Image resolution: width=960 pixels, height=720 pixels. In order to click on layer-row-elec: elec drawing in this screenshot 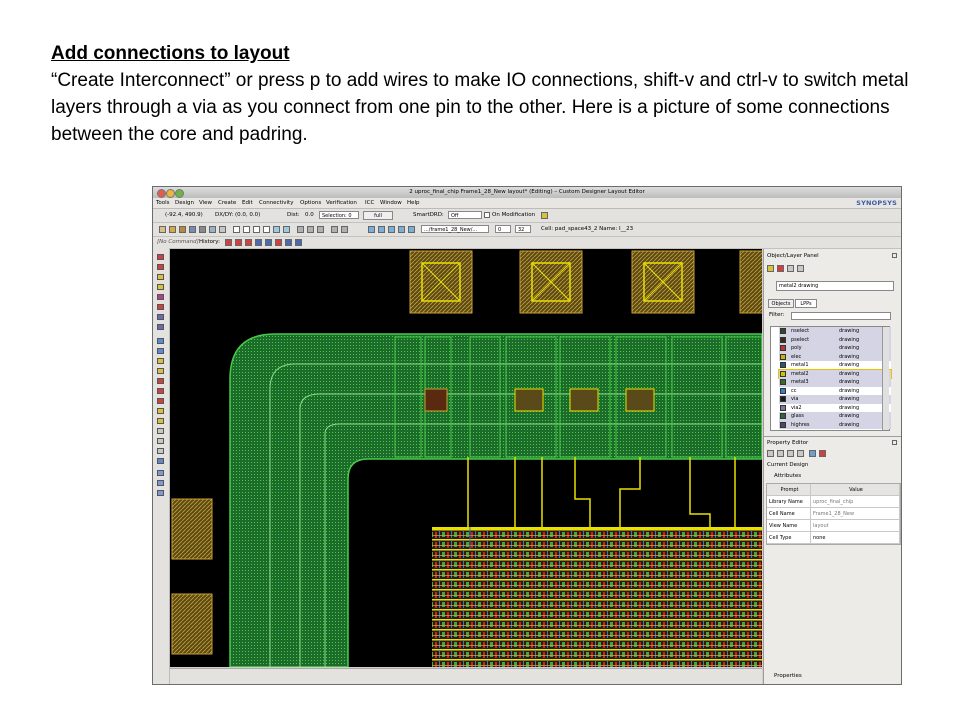, I will do `click(835, 356)`.